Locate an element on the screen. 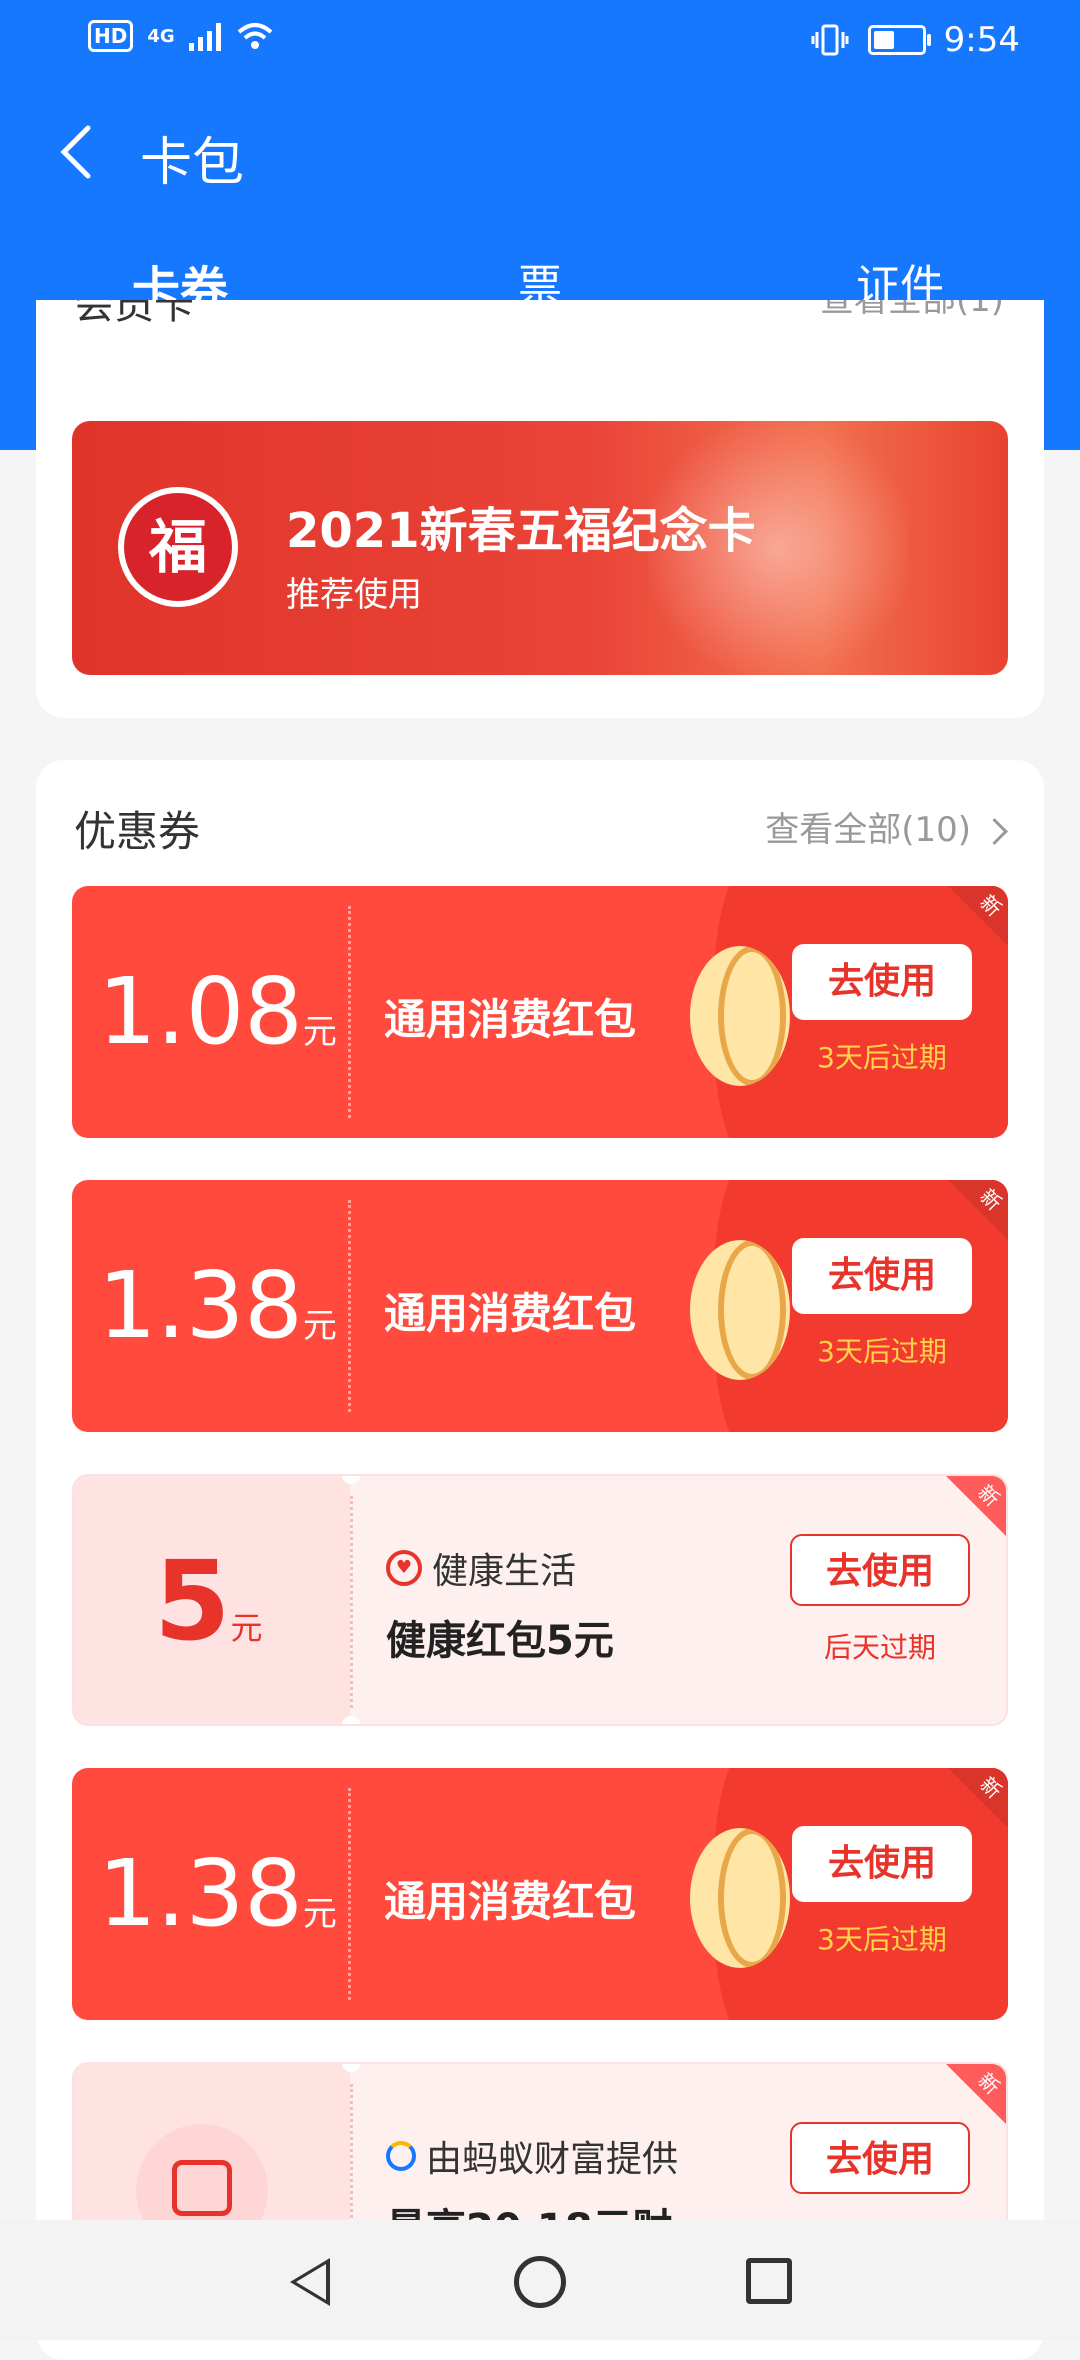  coupon-brand: 由蚂蚁财富提供 is located at coordinates (532, 2156).